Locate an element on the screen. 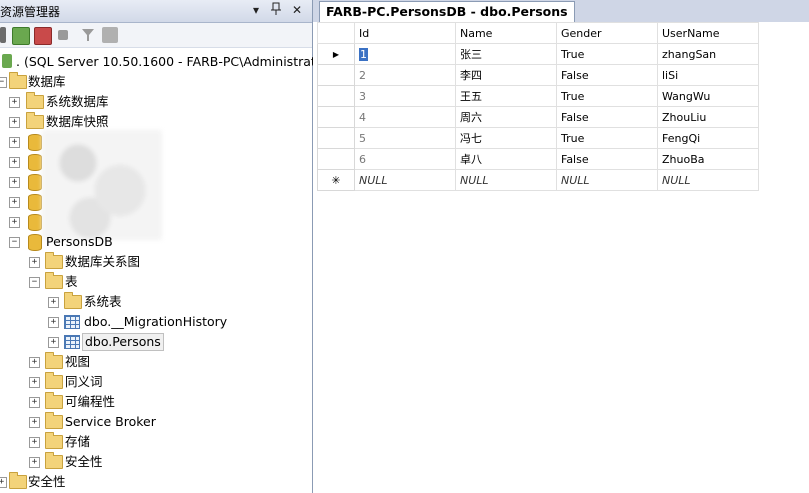  pin-icon is located at coordinates (276, 10).